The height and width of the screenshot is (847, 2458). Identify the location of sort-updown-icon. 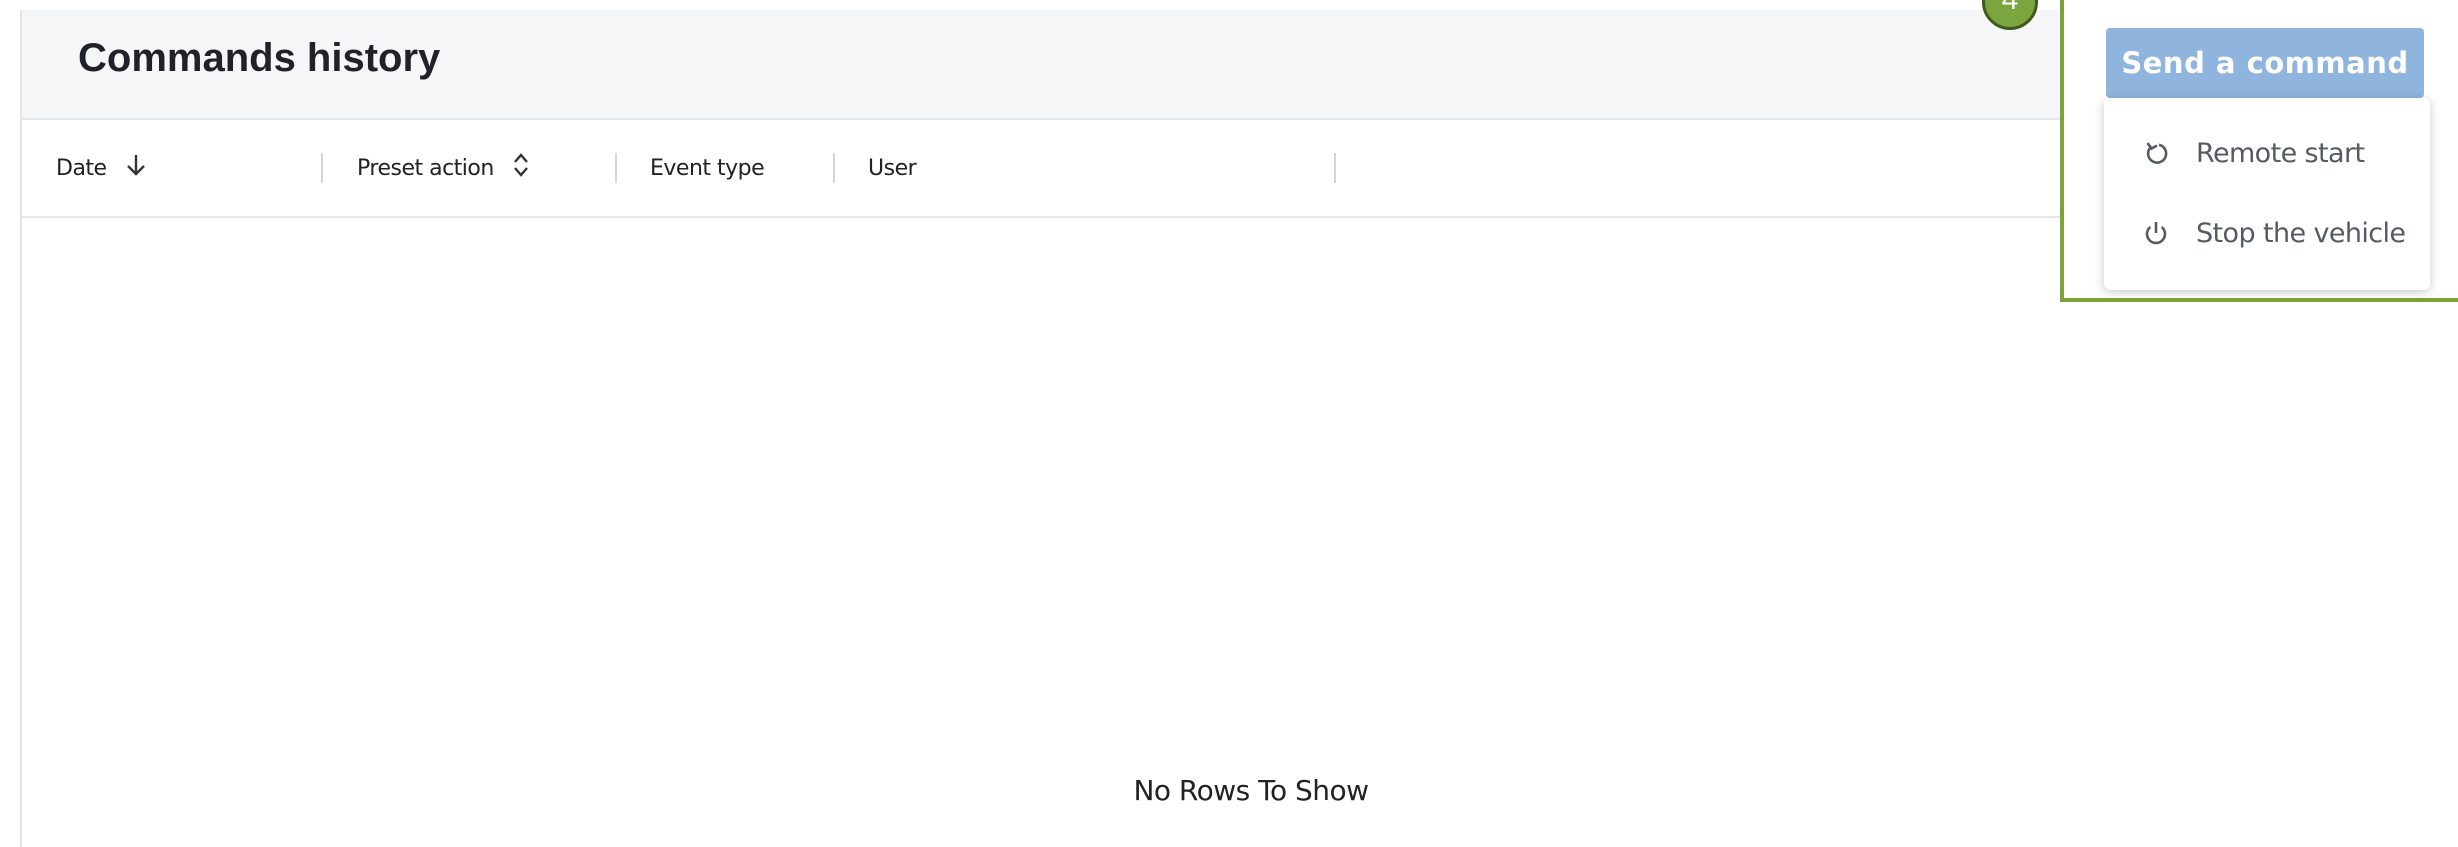
(521, 168).